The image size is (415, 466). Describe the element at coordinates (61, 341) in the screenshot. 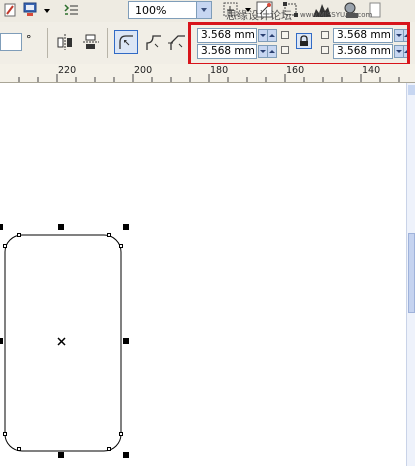

I see `center-x-icon` at that location.